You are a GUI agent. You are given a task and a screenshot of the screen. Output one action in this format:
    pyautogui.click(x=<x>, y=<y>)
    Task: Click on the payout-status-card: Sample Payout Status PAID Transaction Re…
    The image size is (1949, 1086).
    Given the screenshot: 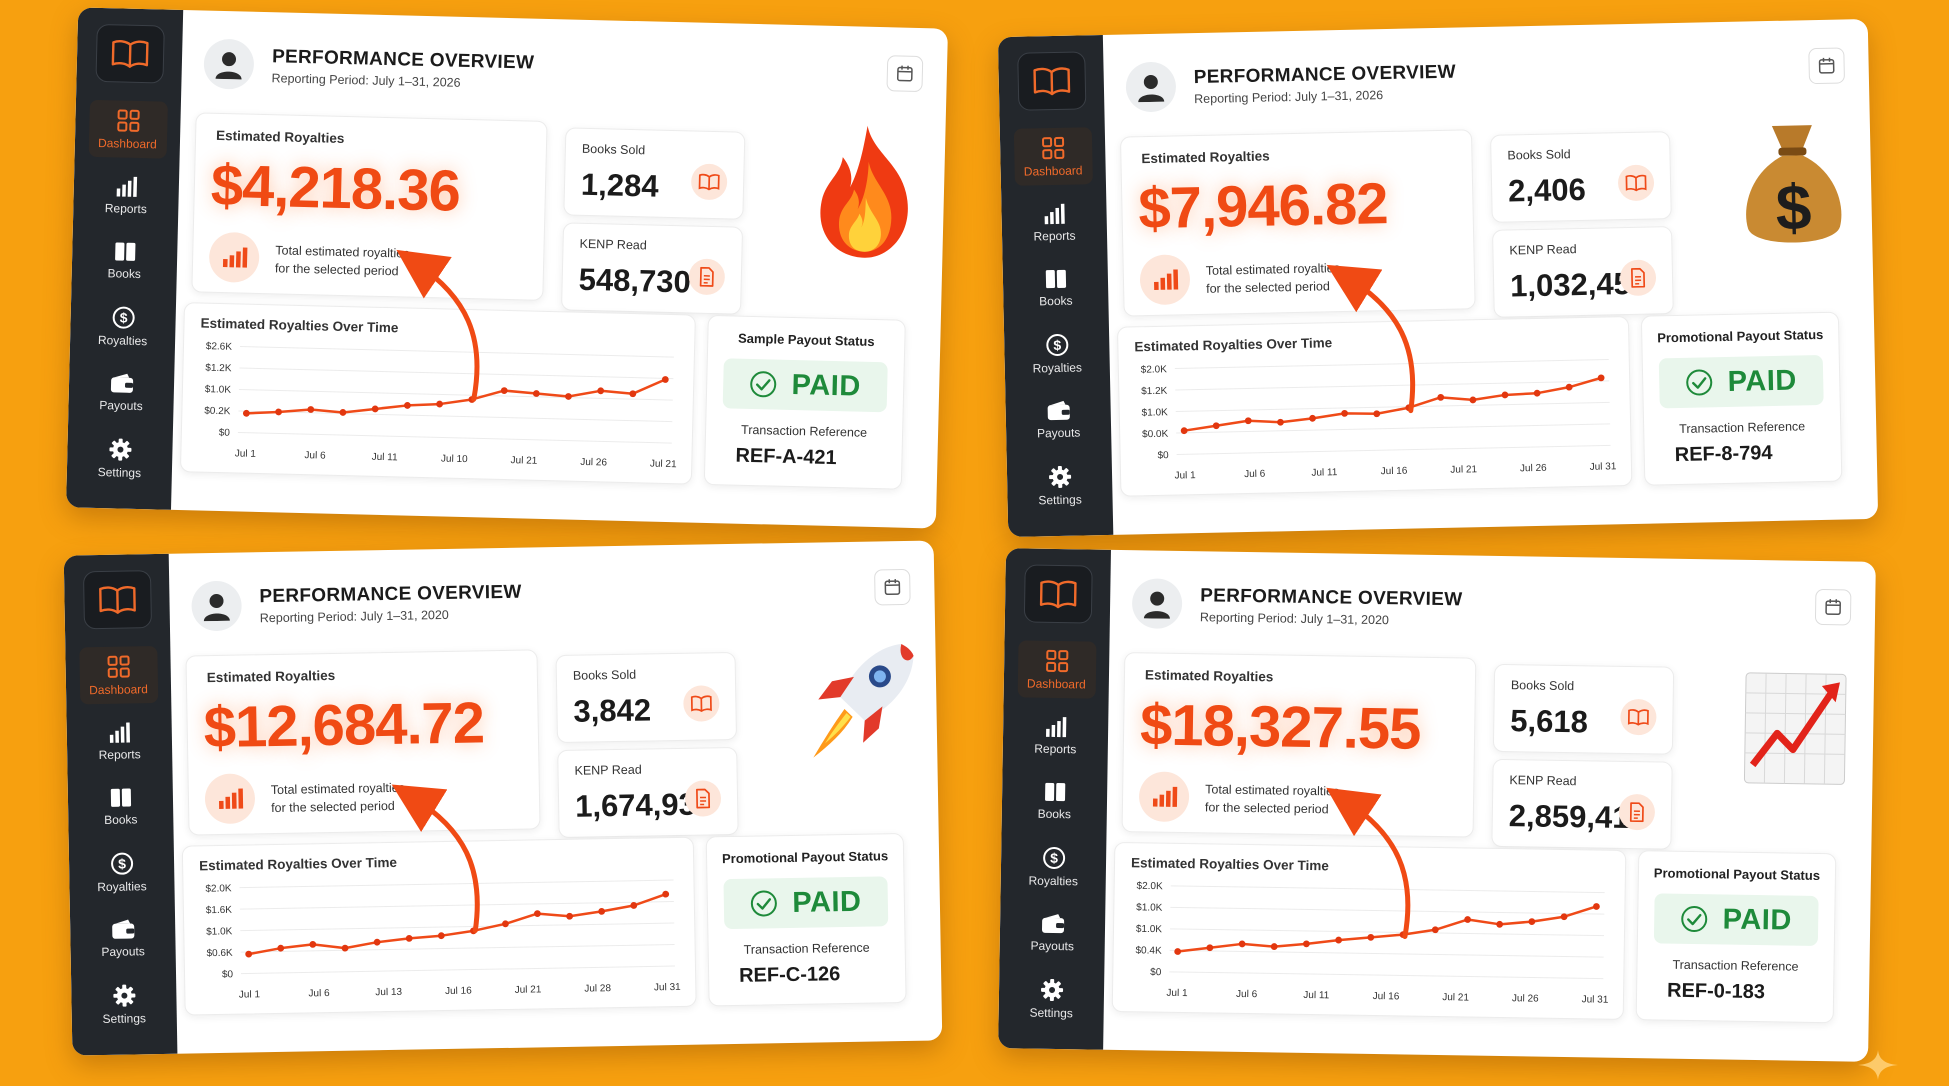 What is the action you would take?
    pyautogui.click(x=804, y=402)
    